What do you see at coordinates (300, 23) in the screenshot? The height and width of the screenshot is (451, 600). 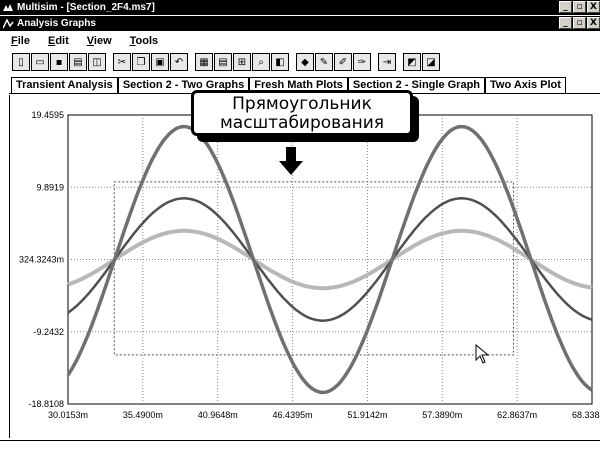 I see `child-title-bar: Analysis Graphs _ ▫ X` at bounding box center [300, 23].